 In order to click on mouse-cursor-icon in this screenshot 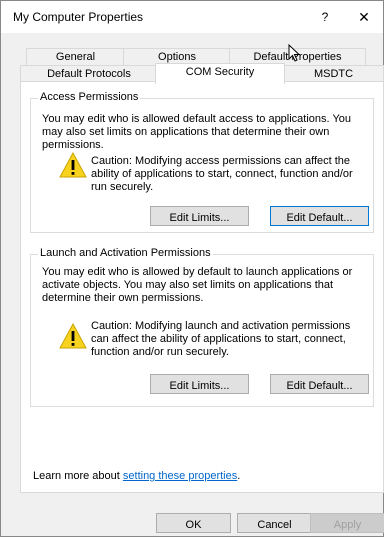, I will do `click(294, 53)`.